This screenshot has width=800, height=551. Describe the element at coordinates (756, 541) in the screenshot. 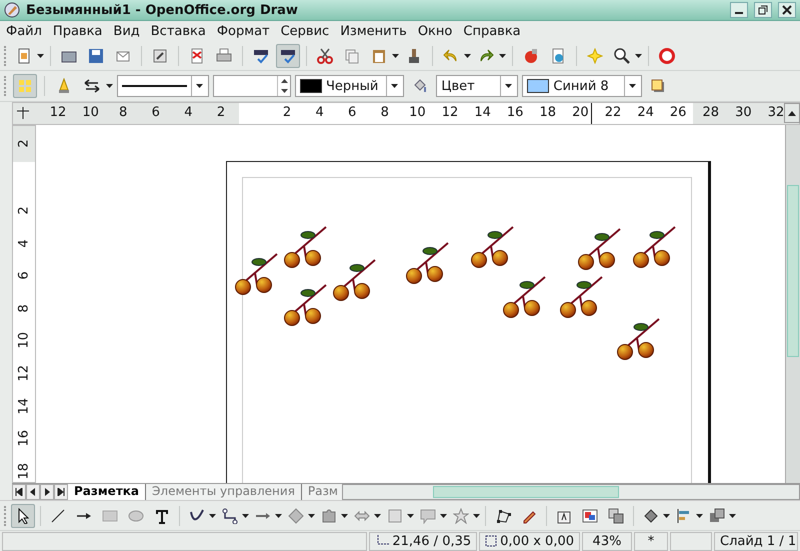

I see `slide-status: Слайд 1 / 1` at that location.